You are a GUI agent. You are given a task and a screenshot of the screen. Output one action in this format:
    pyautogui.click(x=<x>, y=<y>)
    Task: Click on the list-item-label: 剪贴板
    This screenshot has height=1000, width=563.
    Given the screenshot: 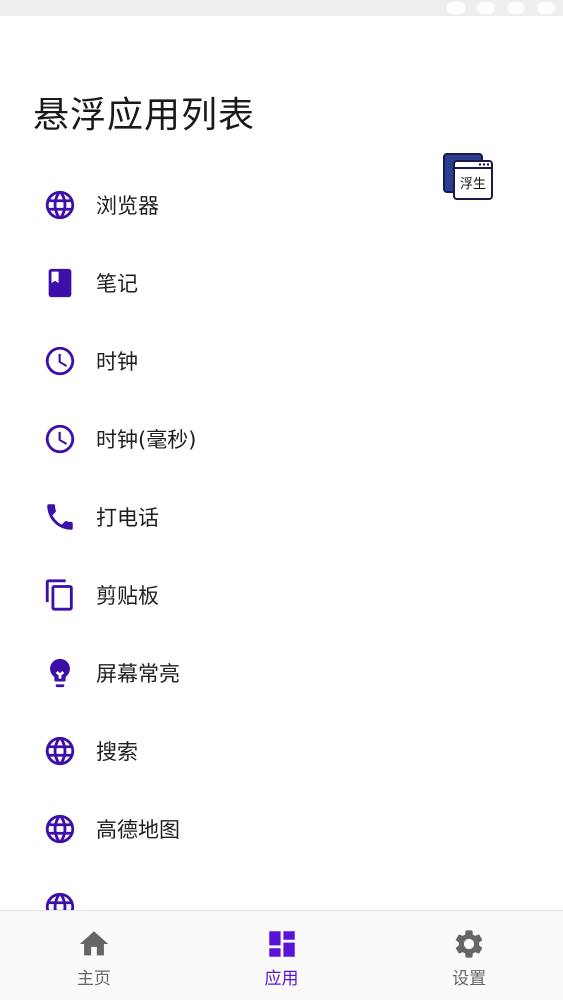 What is the action you would take?
    pyautogui.click(x=127, y=596)
    